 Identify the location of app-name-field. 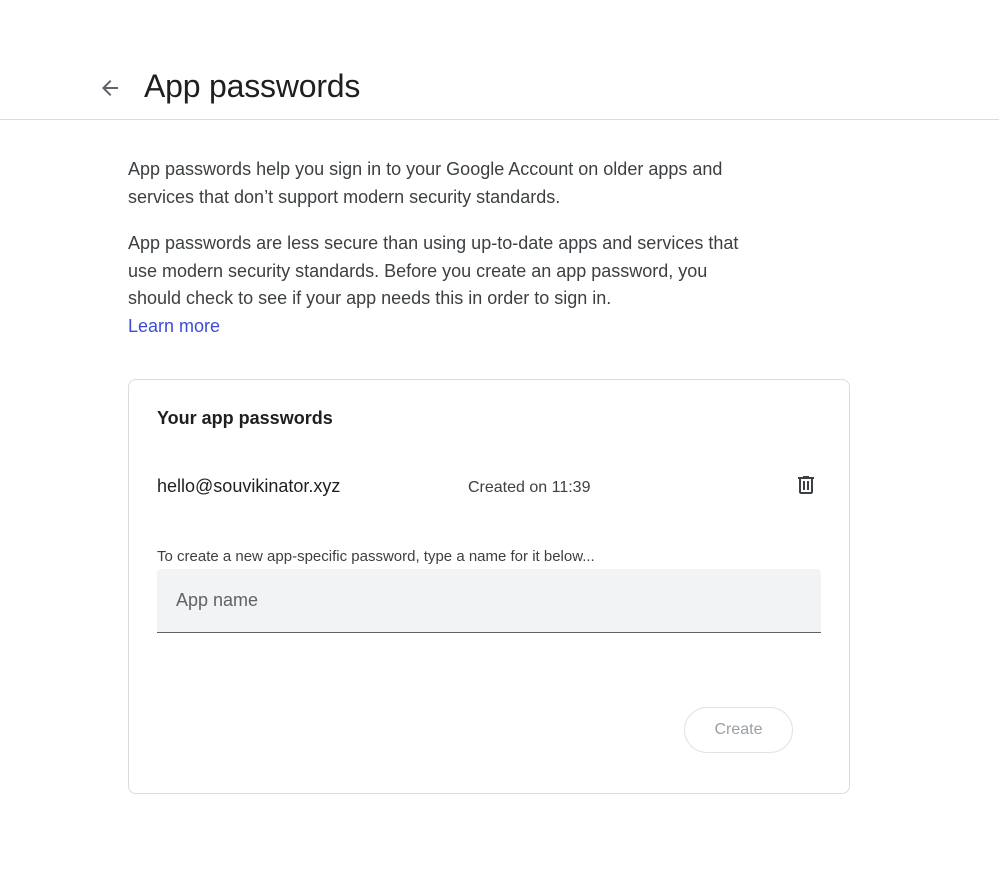
(489, 601).